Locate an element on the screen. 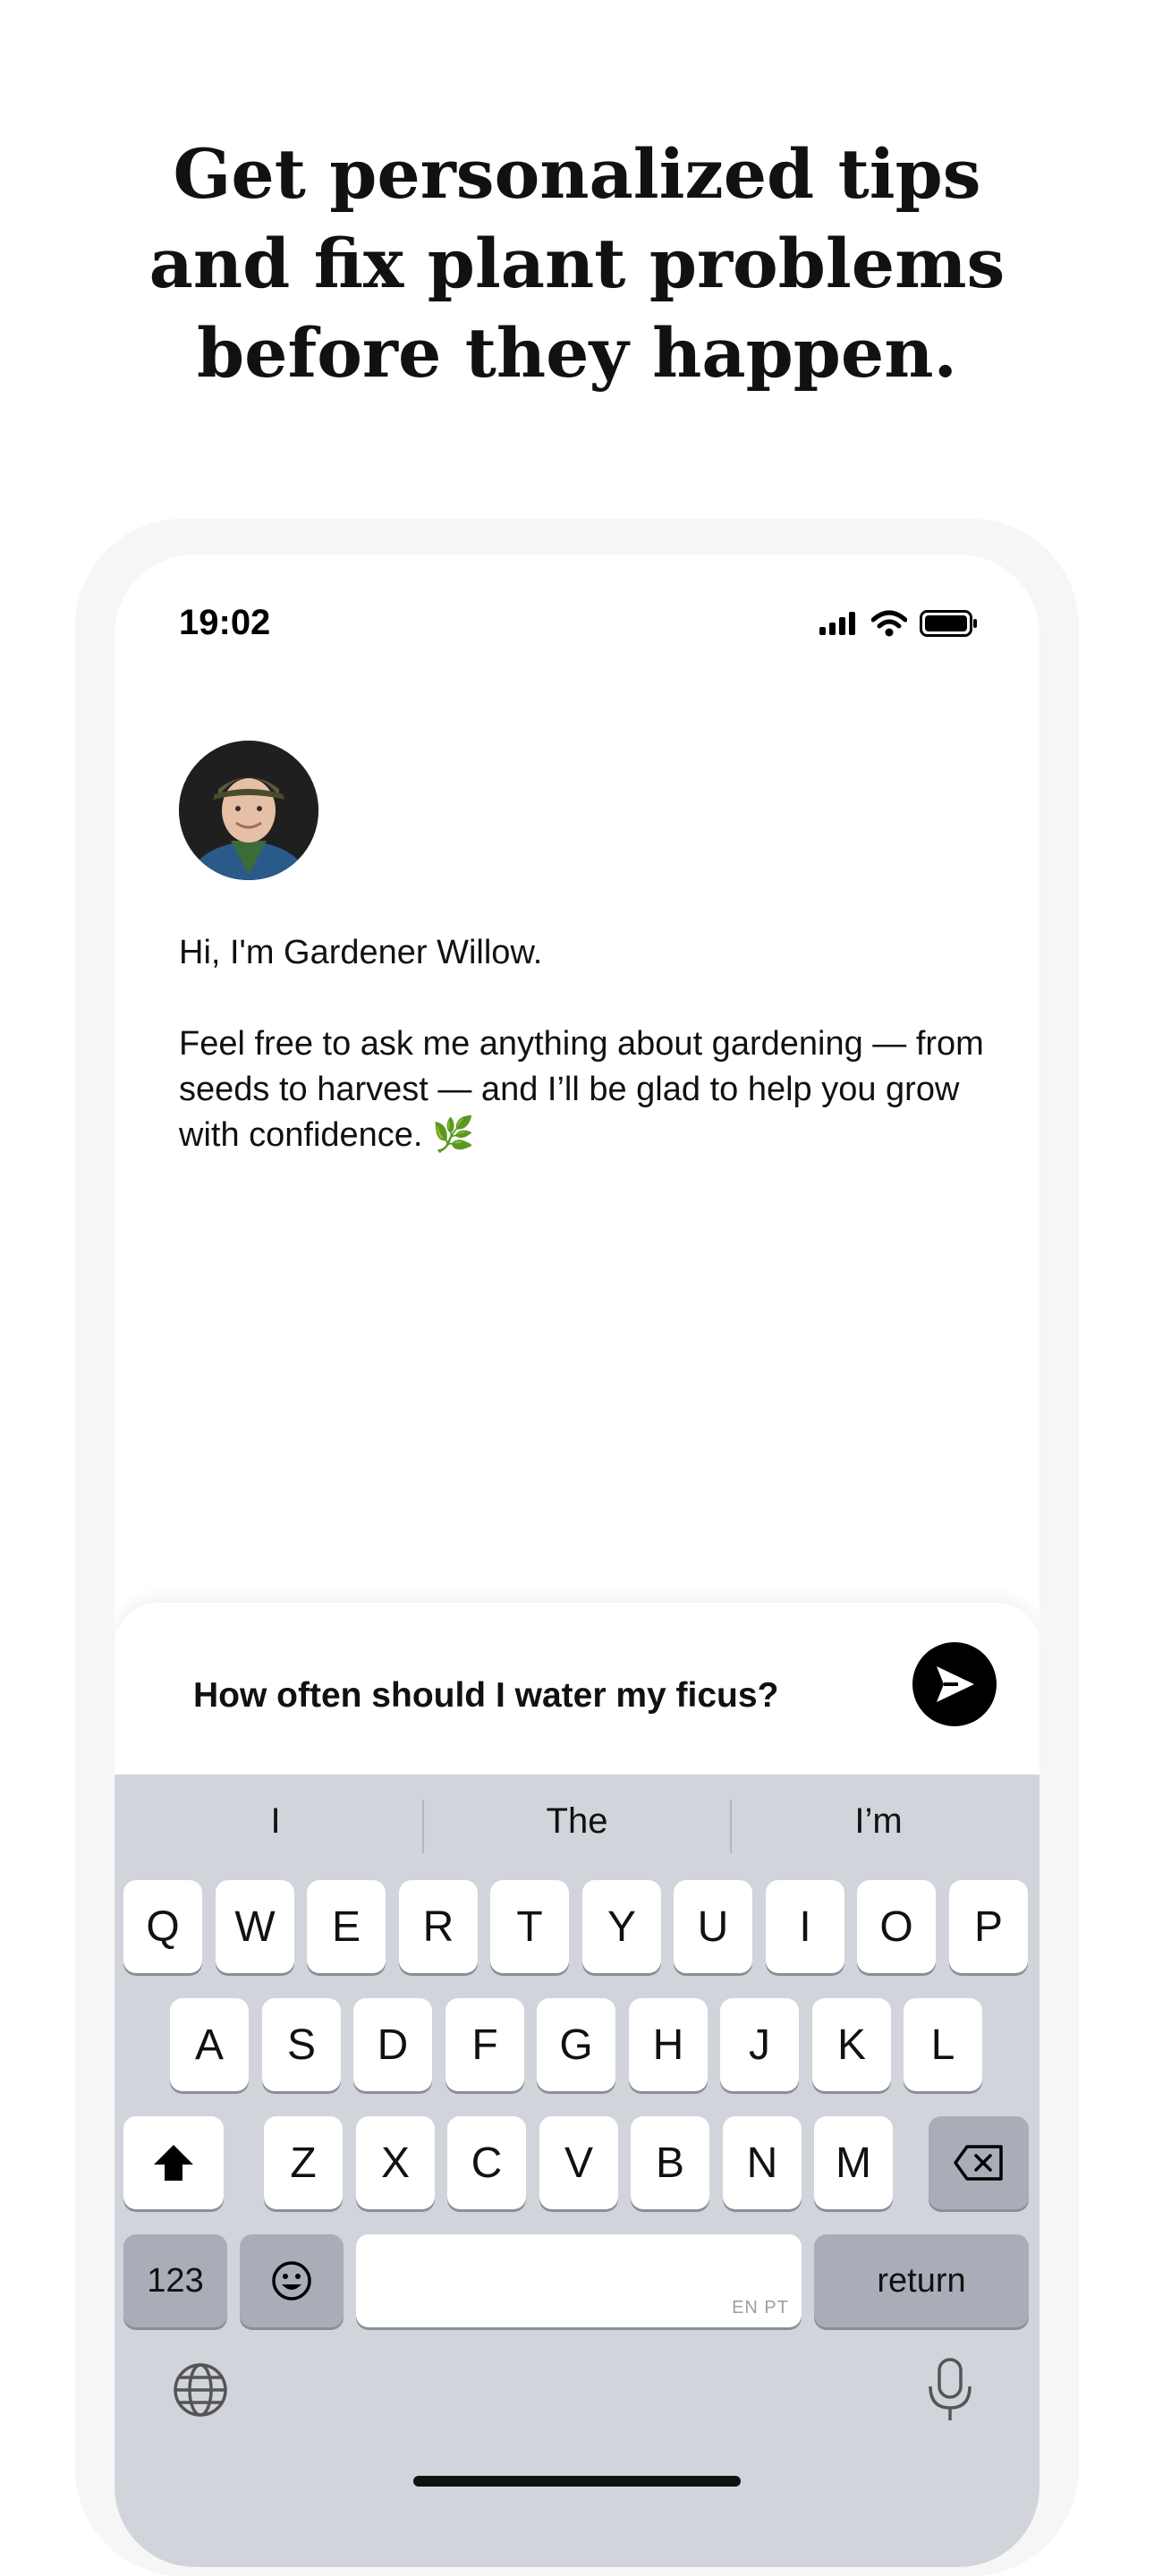 This screenshot has height=2576, width=1154. key-l: L is located at coordinates (943, 2044).